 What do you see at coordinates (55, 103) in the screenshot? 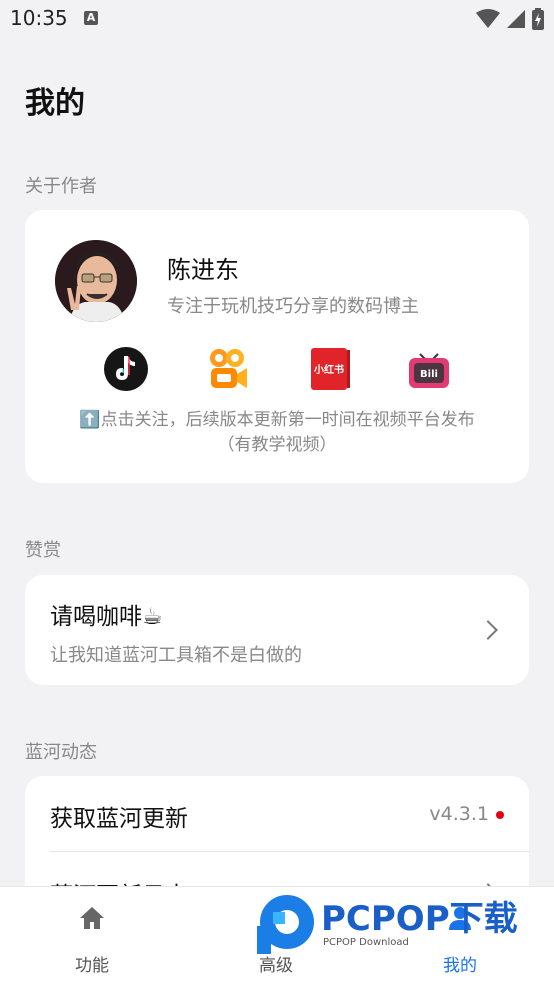
I see `page-title: 我的` at bounding box center [55, 103].